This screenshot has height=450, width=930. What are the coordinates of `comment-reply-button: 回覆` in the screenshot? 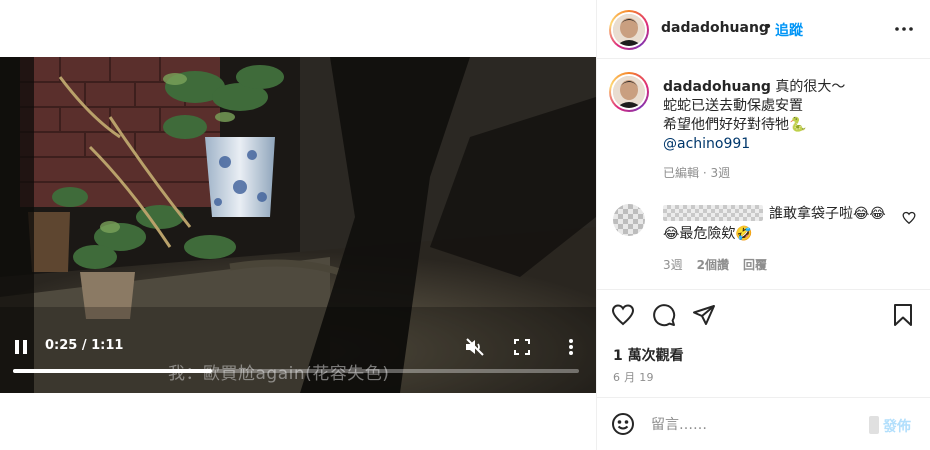 It's located at (755, 264).